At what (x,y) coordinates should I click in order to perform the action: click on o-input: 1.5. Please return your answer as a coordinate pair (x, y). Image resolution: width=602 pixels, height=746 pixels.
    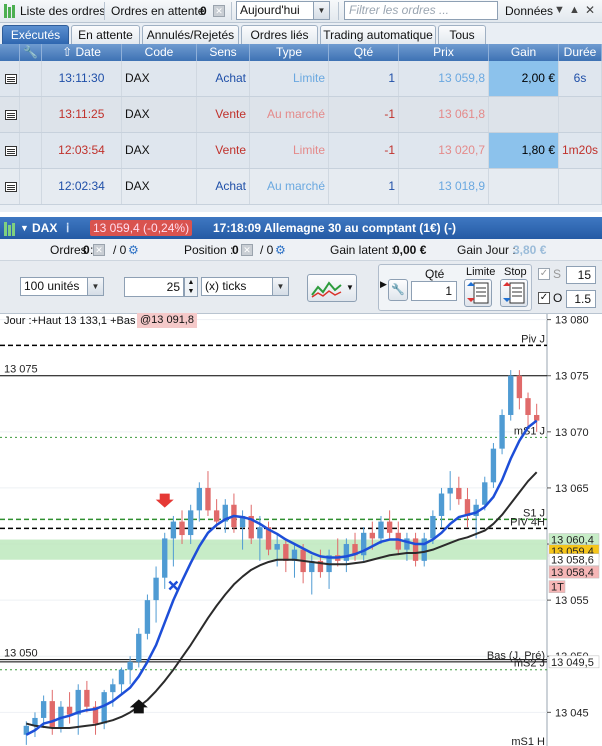
    Looking at the image, I should click on (581, 299).